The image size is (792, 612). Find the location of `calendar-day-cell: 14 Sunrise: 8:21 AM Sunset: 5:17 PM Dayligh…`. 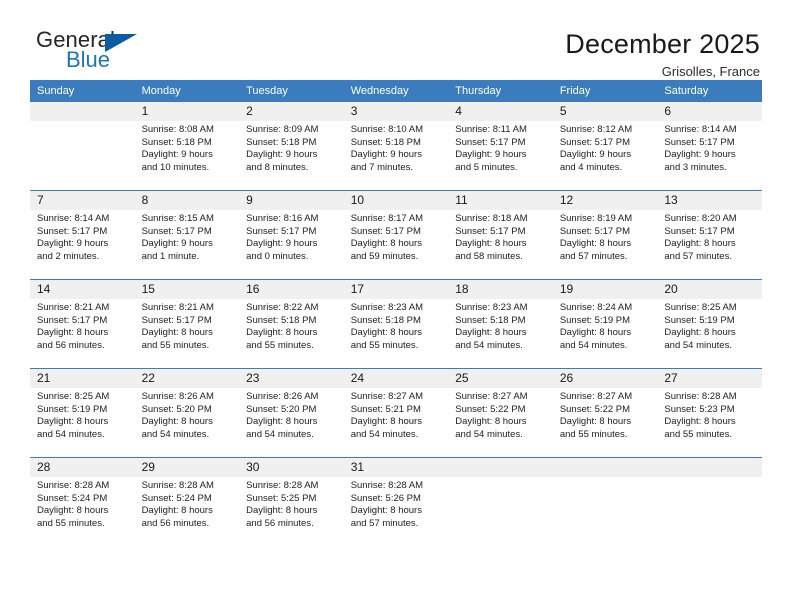

calendar-day-cell: 14 Sunrise: 8:21 AM Sunset: 5:17 PM Dayligh… is located at coordinates (82, 324).